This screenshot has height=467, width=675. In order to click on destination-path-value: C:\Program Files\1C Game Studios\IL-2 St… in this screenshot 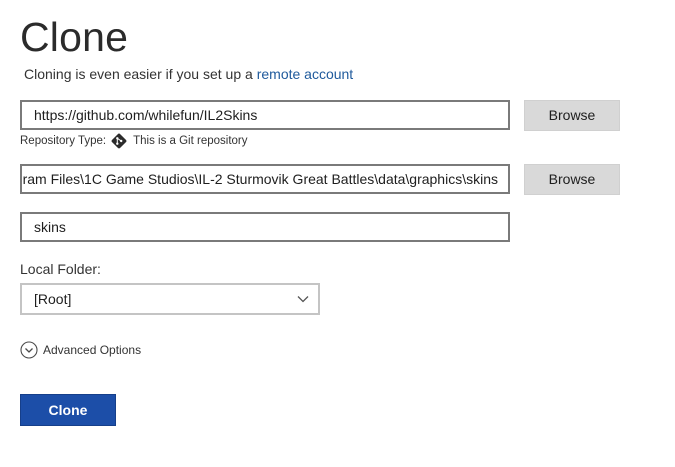, I will do `click(259, 179)`.